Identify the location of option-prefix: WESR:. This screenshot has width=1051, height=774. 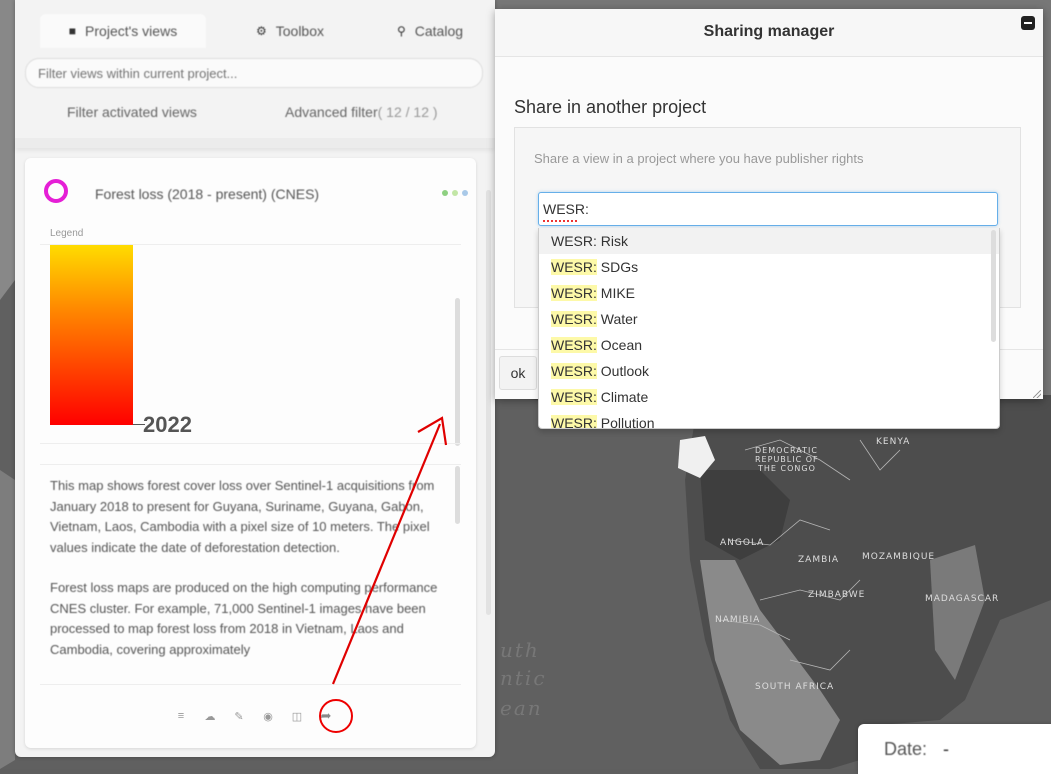
(574, 241).